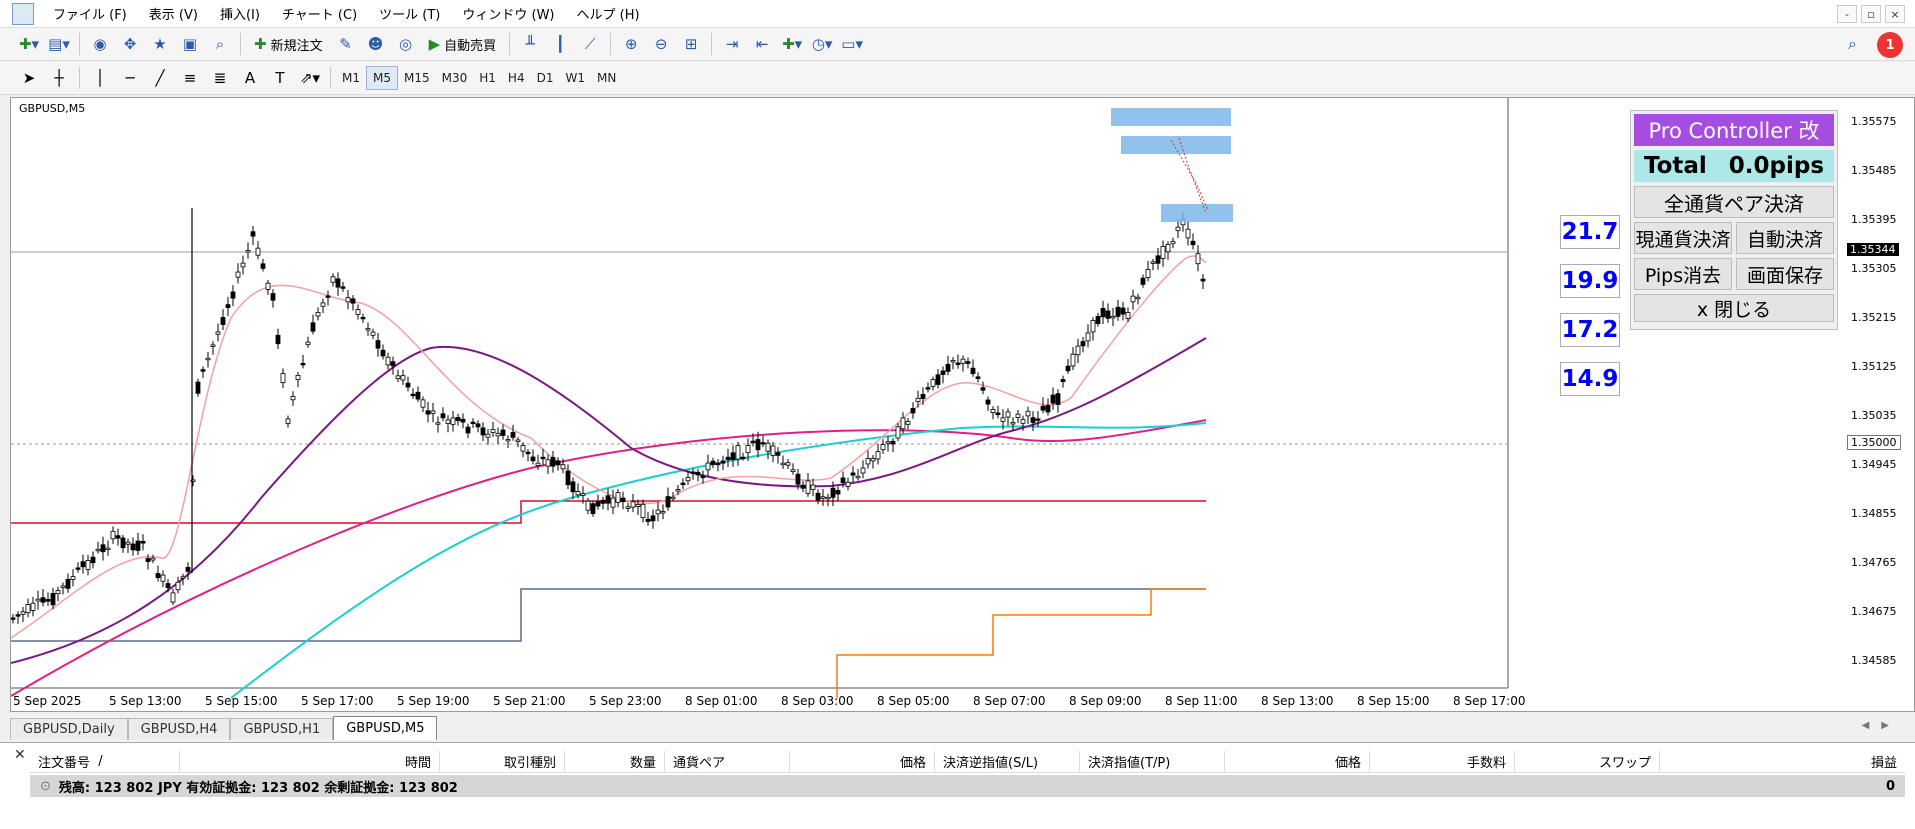 This screenshot has height=829, width=1915. What do you see at coordinates (376, 44) in the screenshot?
I see `signals-icon: ☻` at bounding box center [376, 44].